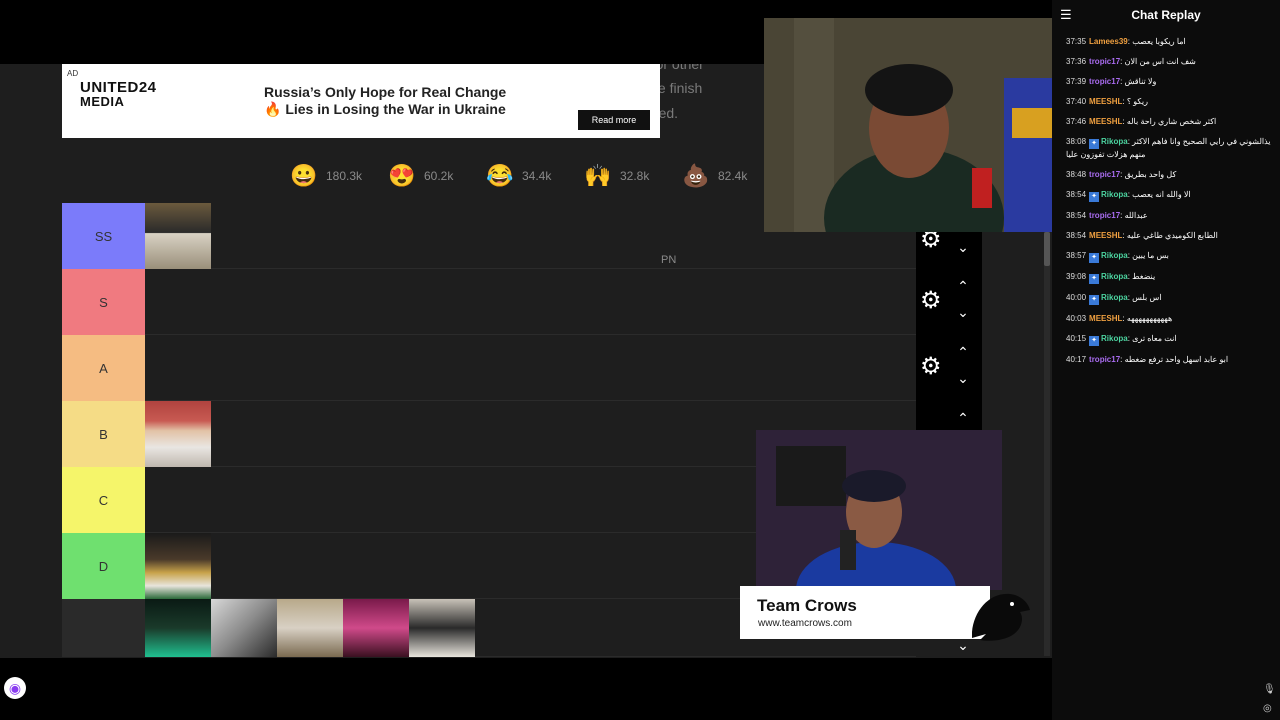 Image resolution: width=1280 pixels, height=720 pixels. Describe the element at coordinates (1076, 41) in the screenshot. I see `chat-timestamp: 37:35` at that location.